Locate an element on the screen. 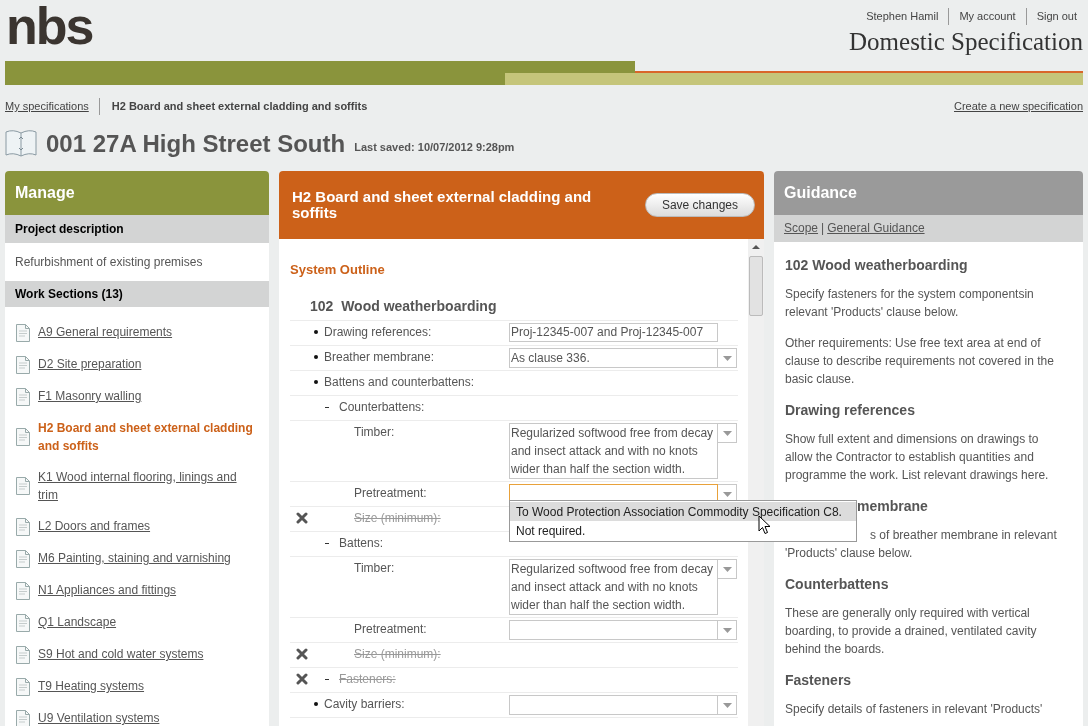 The image size is (1088, 726). guidance-paragraph: Other requirements: Use free text area at end of clause to describe requirements not covered in the basic clause. is located at coordinates (920, 361).